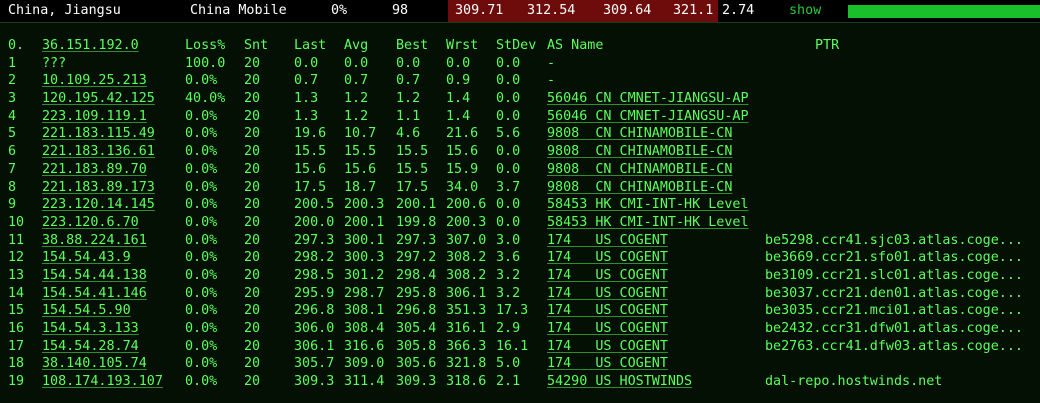 The width and height of the screenshot is (1040, 403). I want to click on hop-last: 298.2, so click(314, 258).